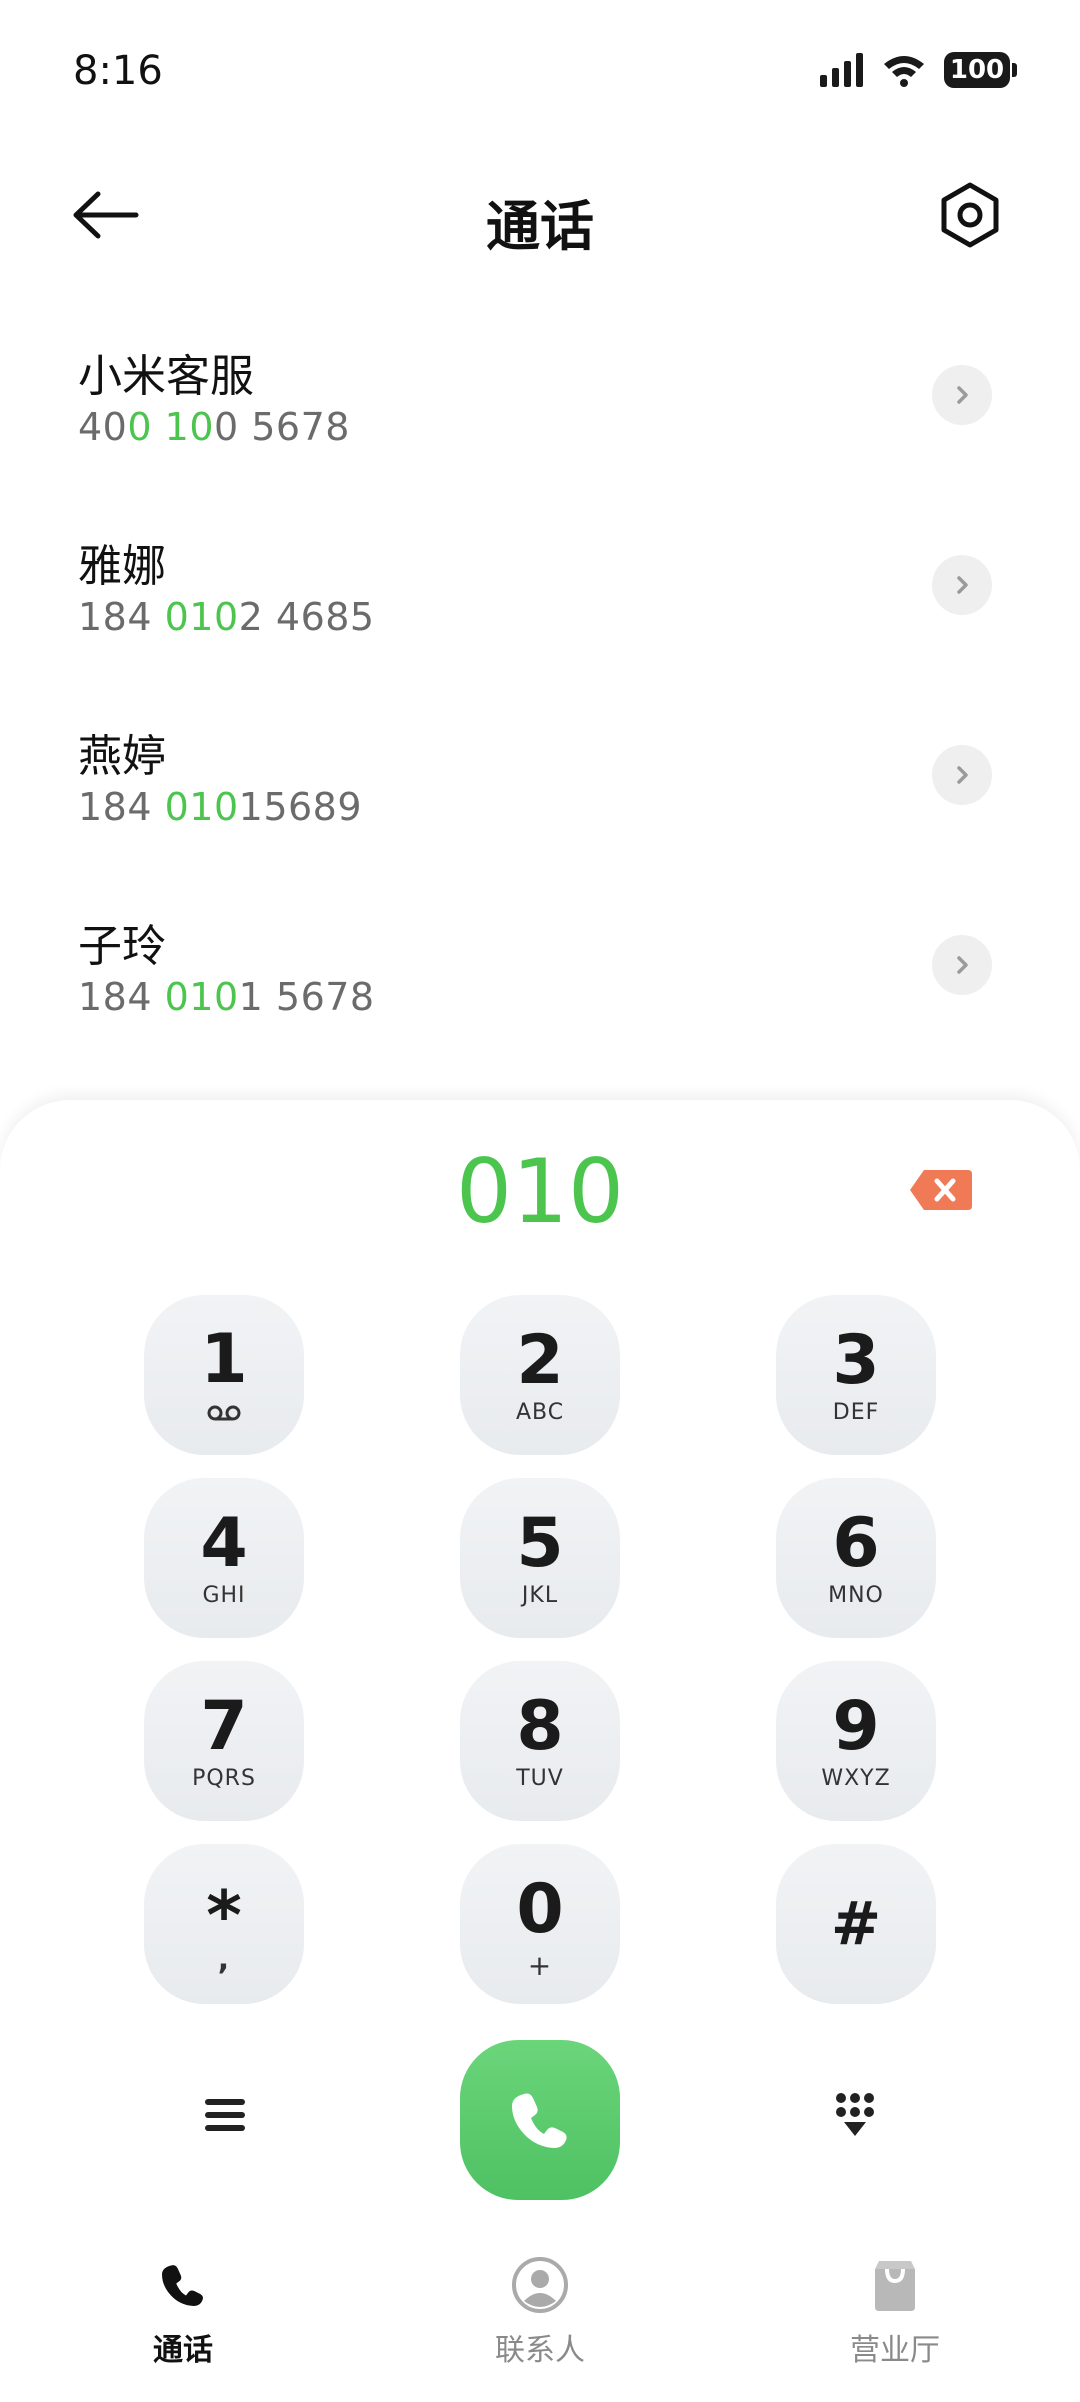 Image resolution: width=1080 pixels, height=2402 pixels. What do you see at coordinates (183, 2312) in the screenshot?
I see `tab-calls: 通话` at bounding box center [183, 2312].